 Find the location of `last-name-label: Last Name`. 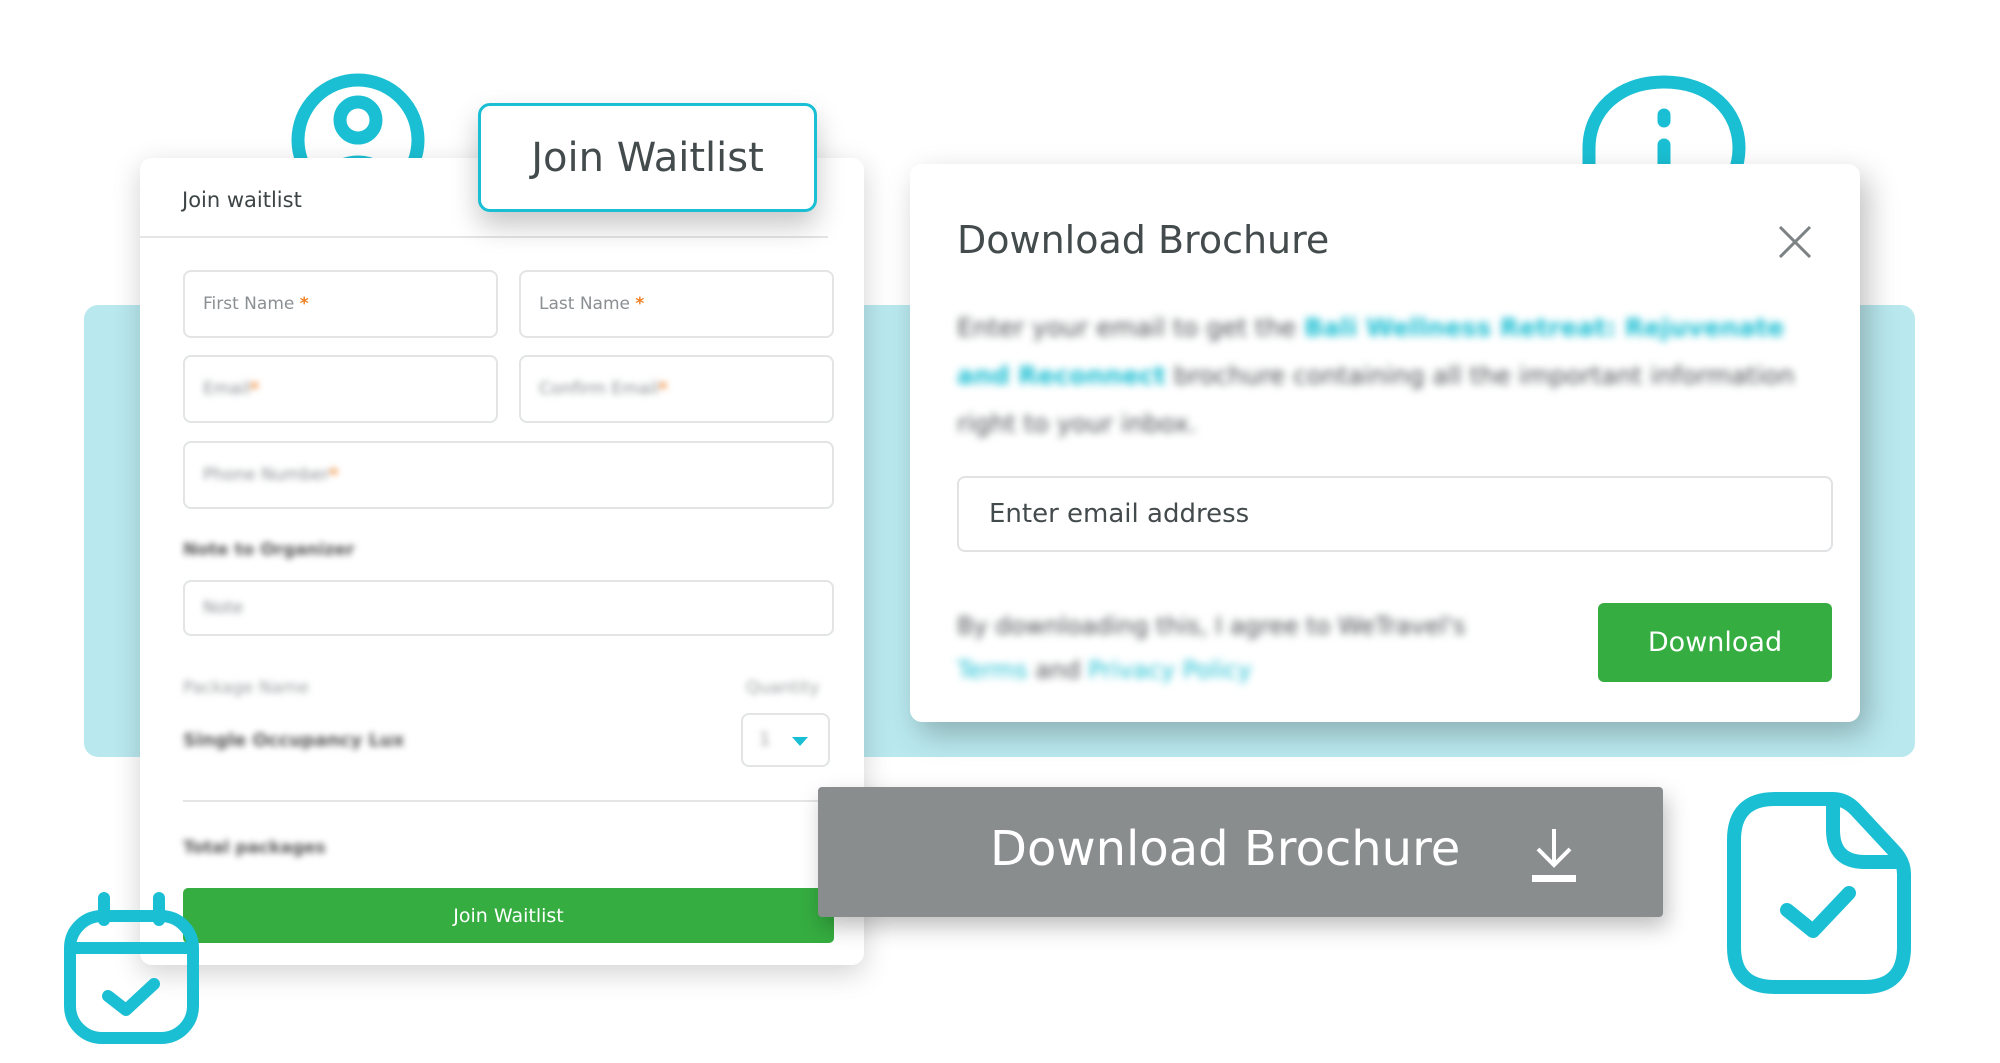

last-name-label: Last Name is located at coordinates (584, 304).